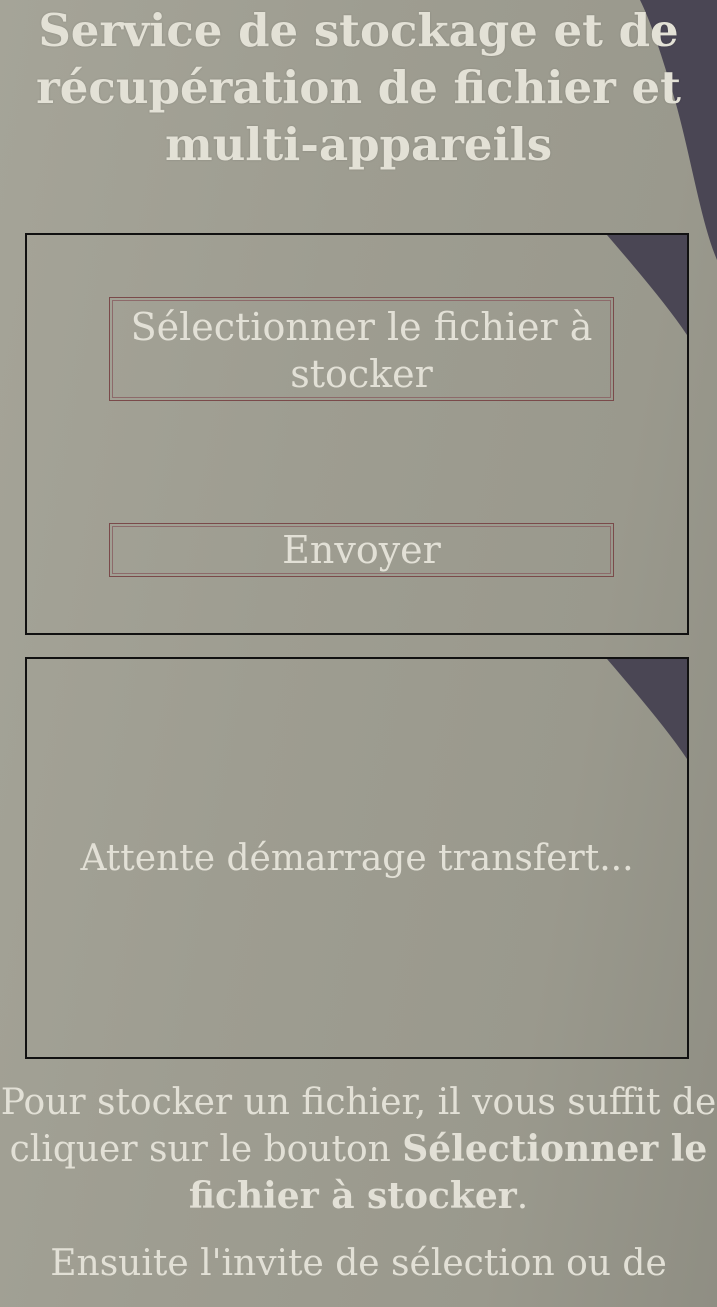 Image resolution: width=717 pixels, height=1307 pixels. I want to click on instructions-period: ., so click(522, 1196).